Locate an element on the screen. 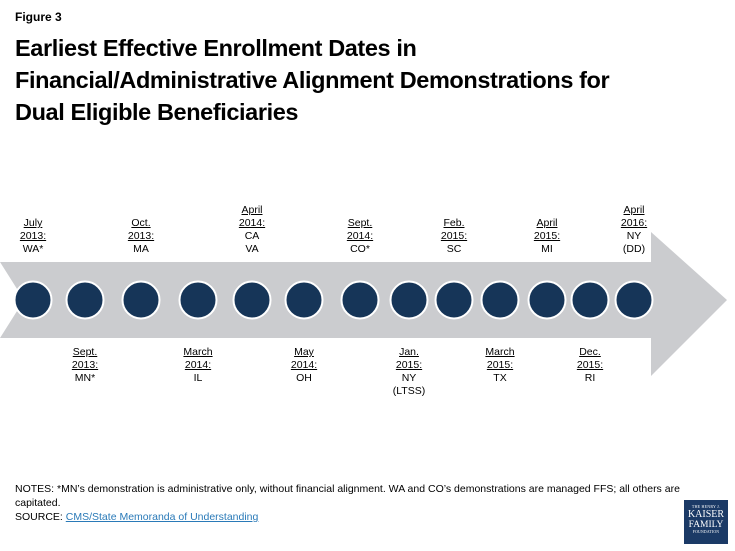 This screenshot has height=551, width=735. milestone-label: Feb. 2015: SC is located at coordinates (454, 236).